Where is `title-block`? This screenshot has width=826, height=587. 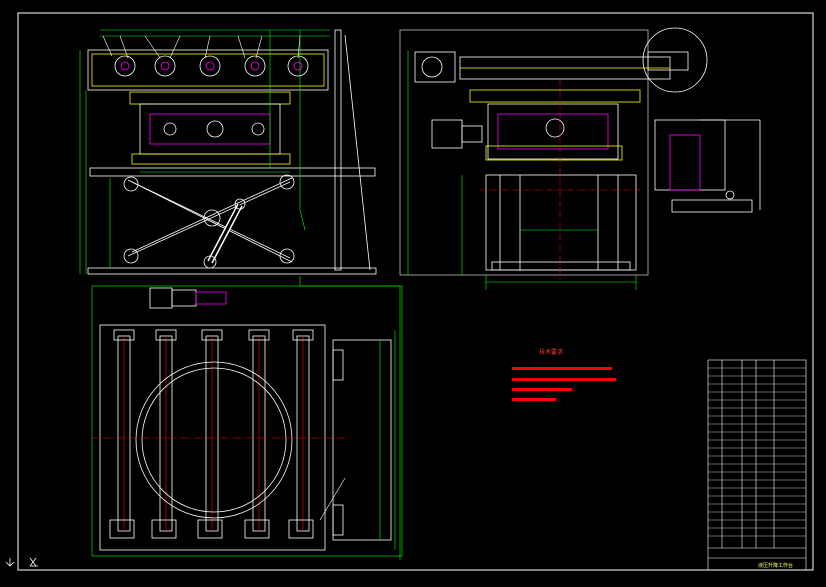
title-block is located at coordinates (757, 465).